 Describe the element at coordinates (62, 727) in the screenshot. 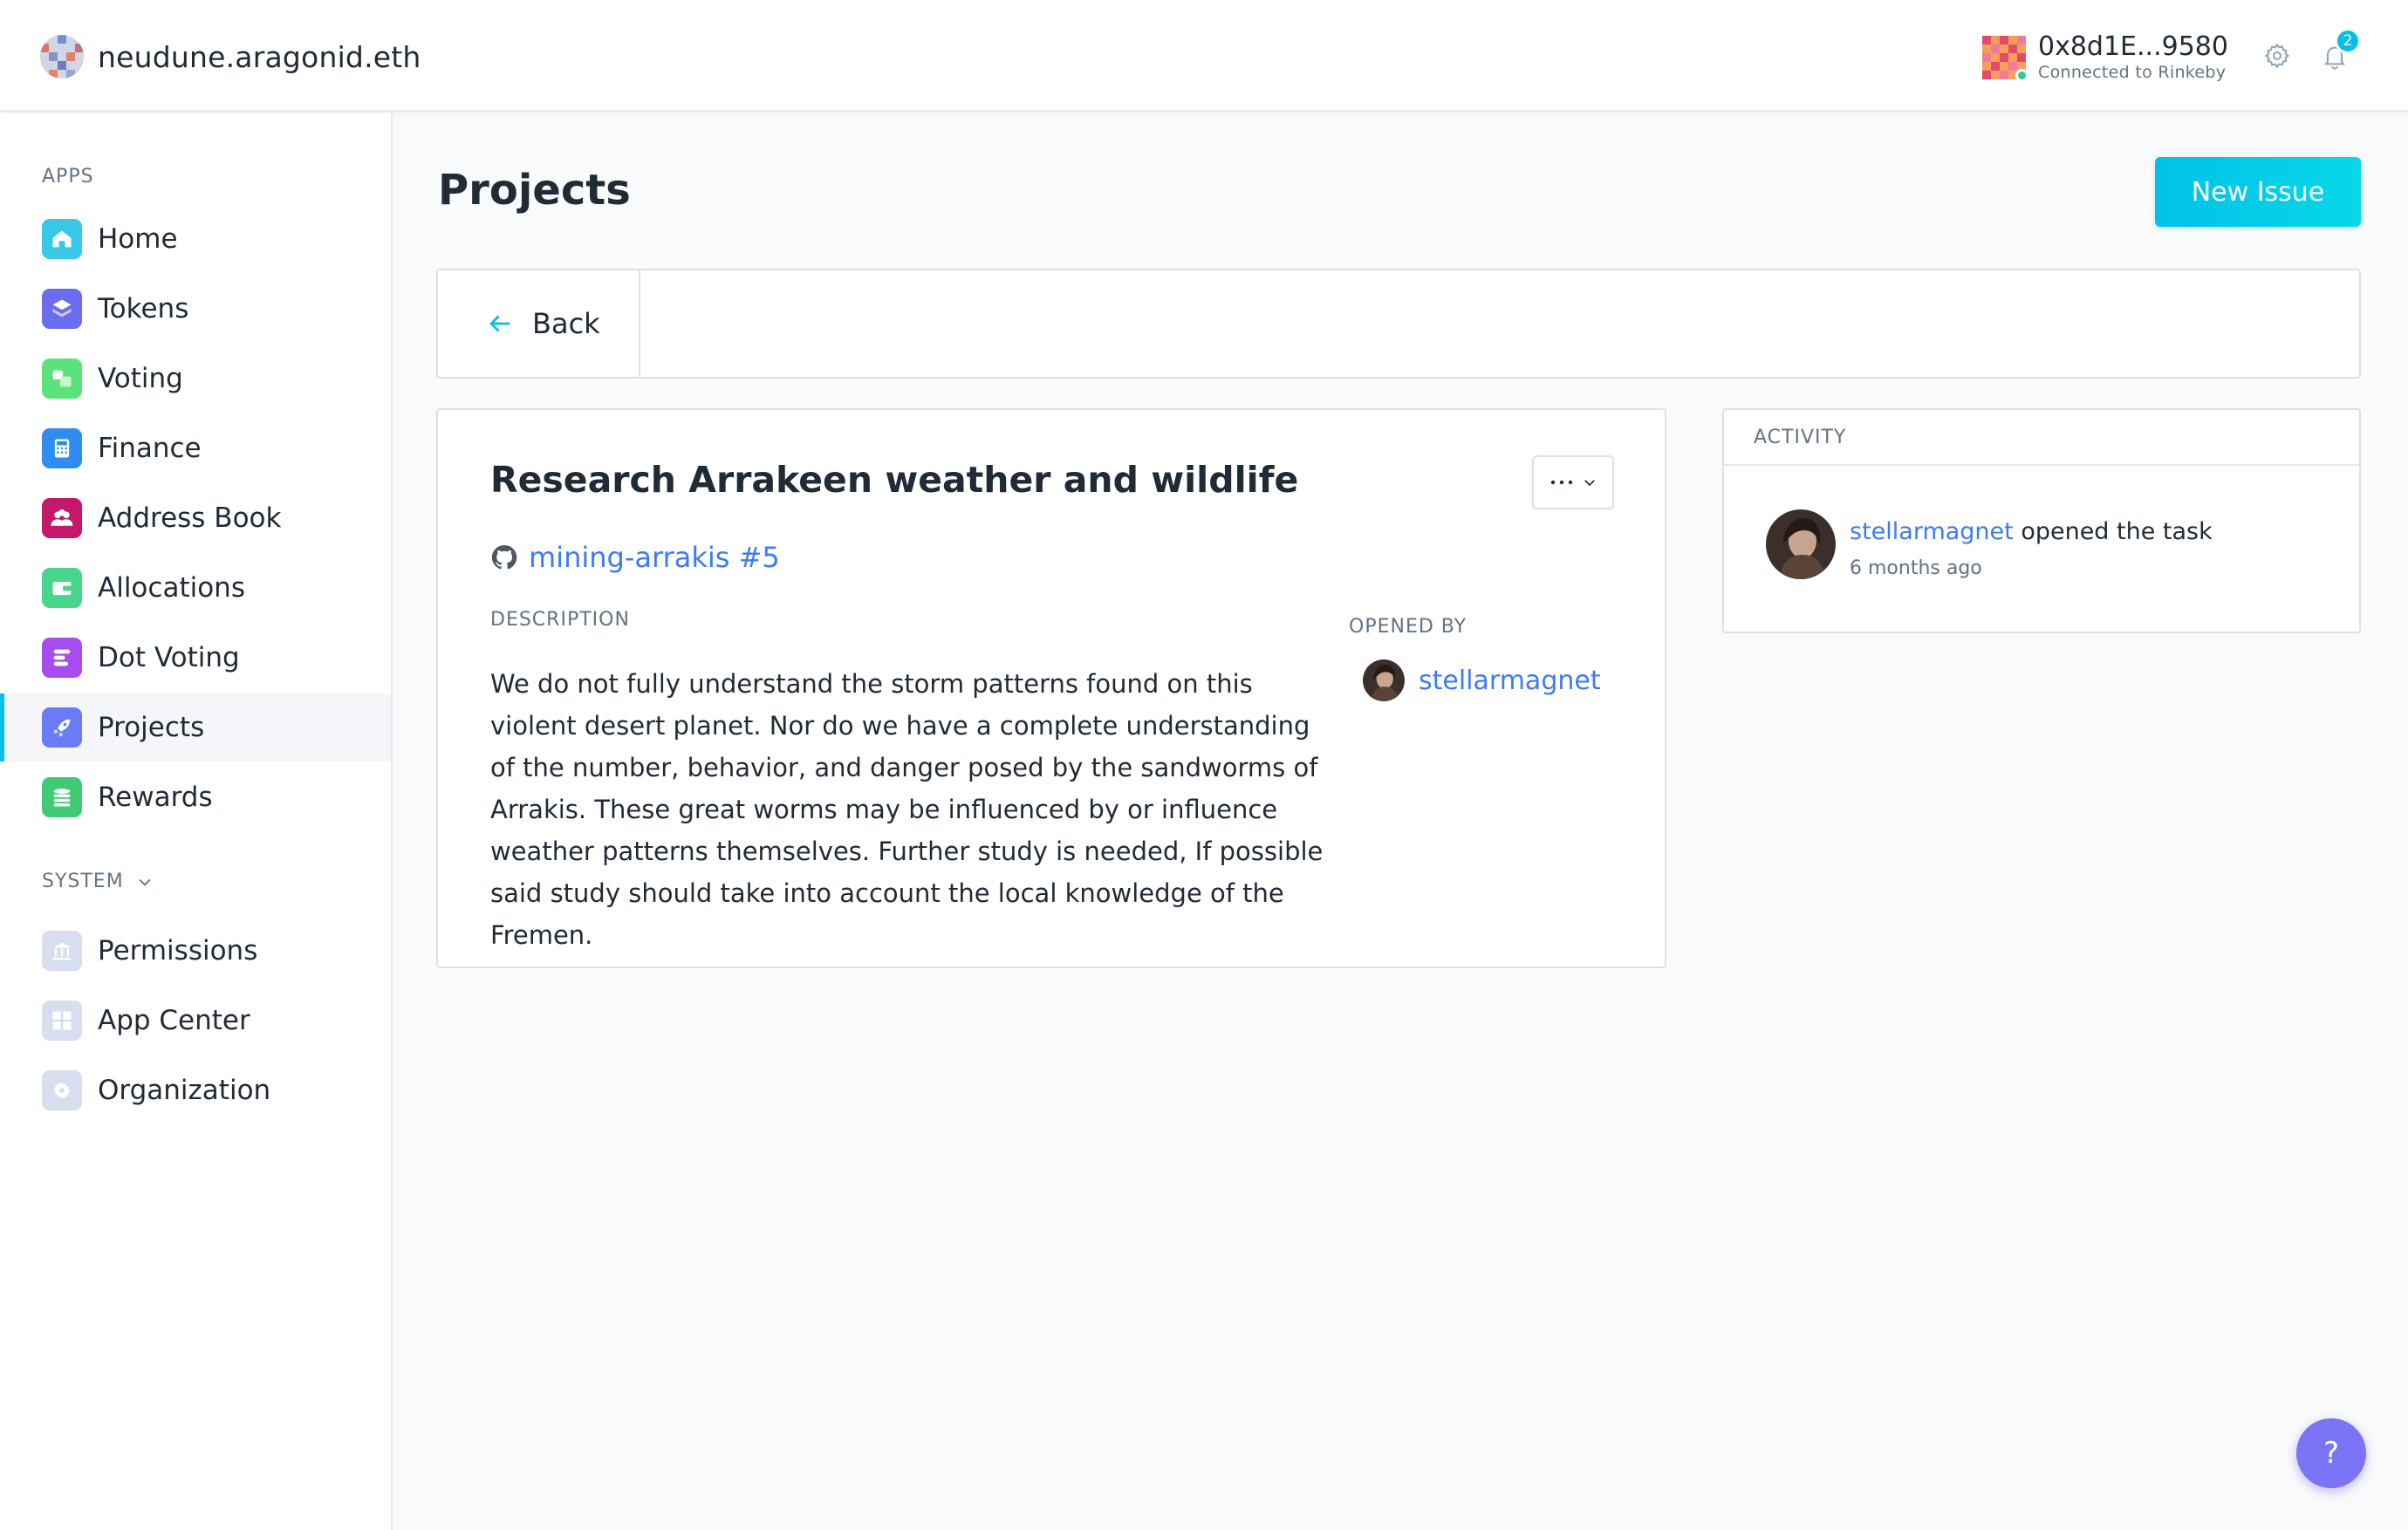

I see `projects-icon` at that location.